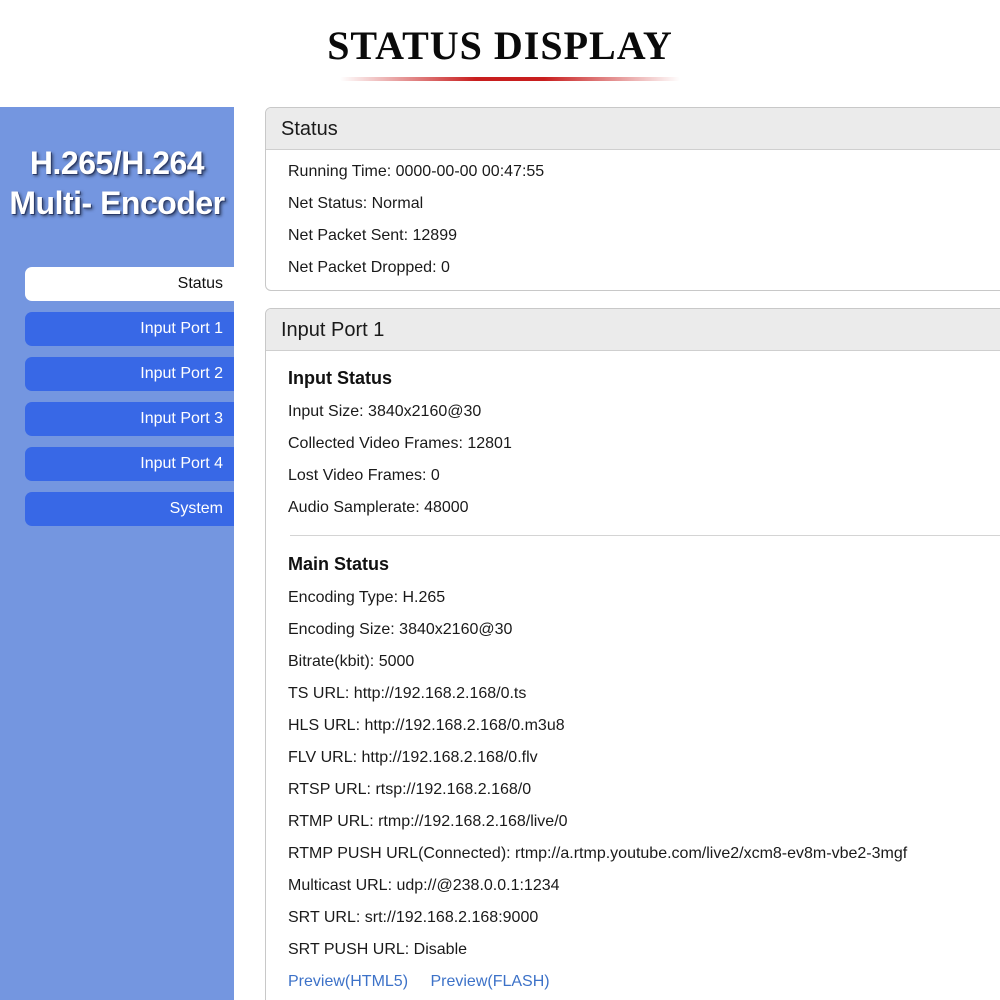 This screenshot has width=1000, height=1000. What do you see at coordinates (339, 564) in the screenshot?
I see `main-status-heading: Main Status` at bounding box center [339, 564].